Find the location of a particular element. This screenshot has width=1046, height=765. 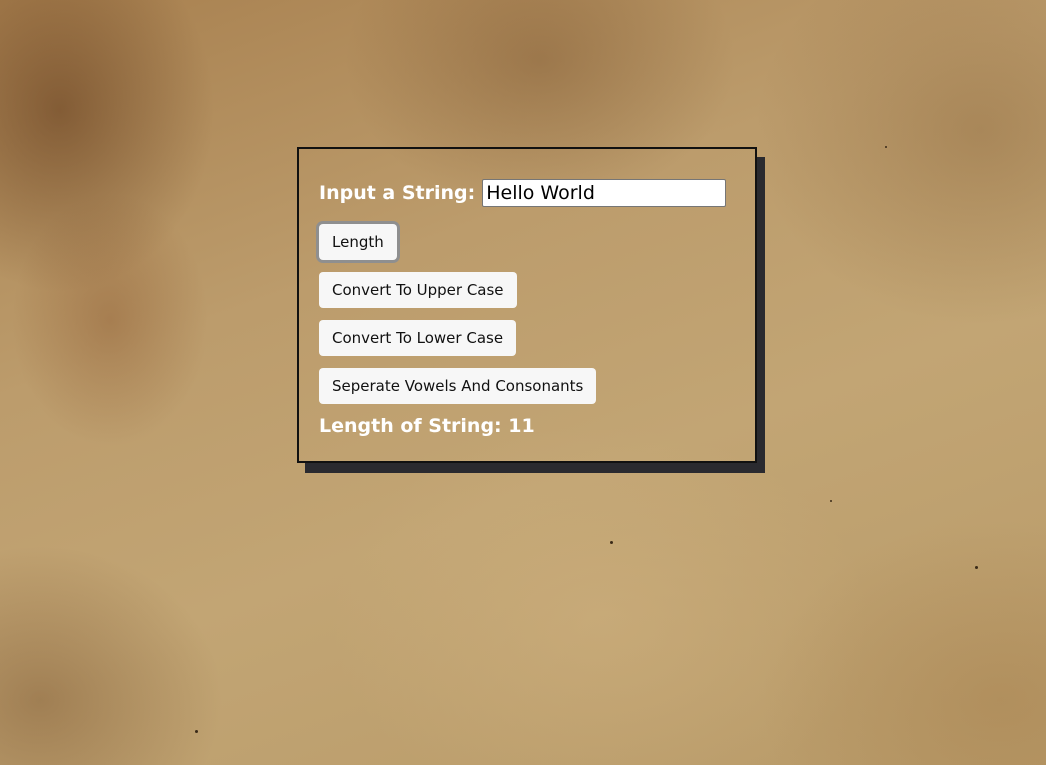

input-row: Input a String: is located at coordinates (523, 193).